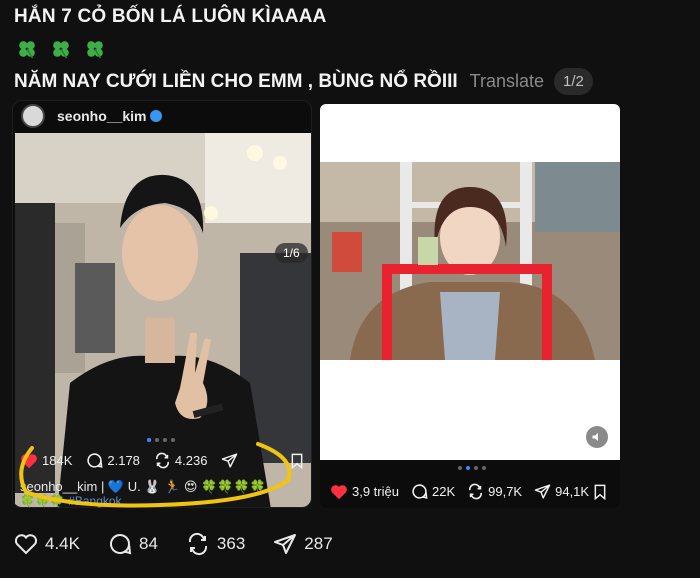 This screenshot has height=578, width=700. What do you see at coordinates (507, 81) in the screenshot?
I see `translate-link: Translate` at bounding box center [507, 81].